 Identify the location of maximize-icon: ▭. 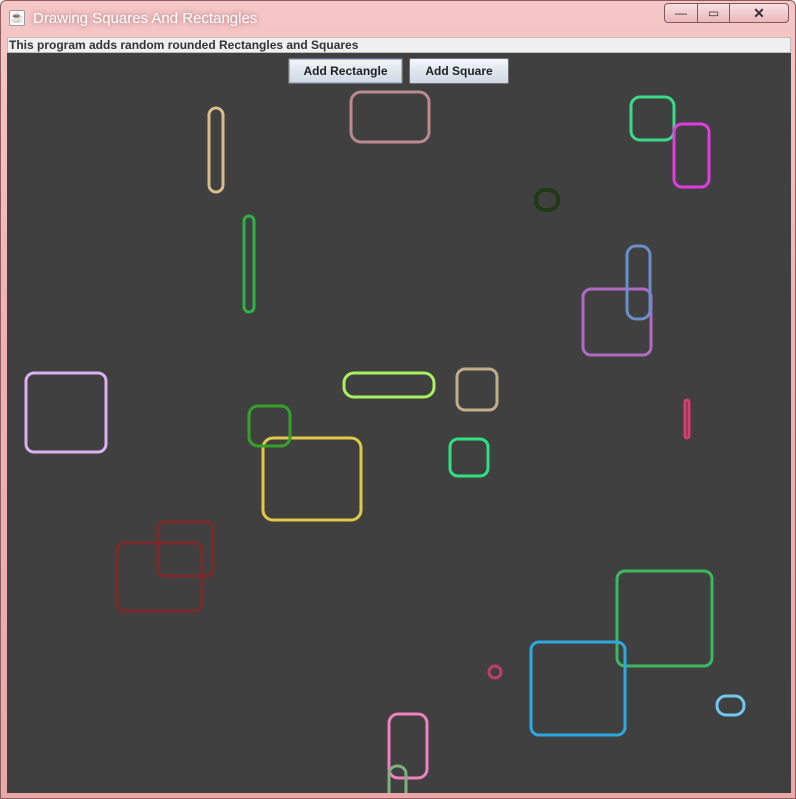
(713, 13).